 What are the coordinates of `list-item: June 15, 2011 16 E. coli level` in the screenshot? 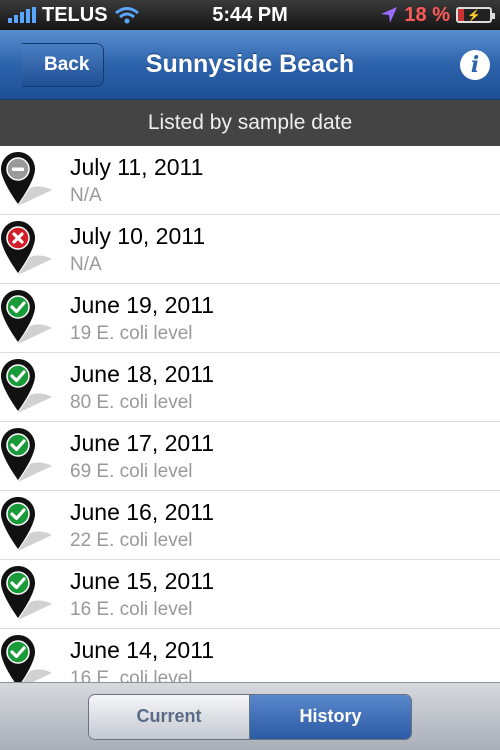 It's located at (250, 594).